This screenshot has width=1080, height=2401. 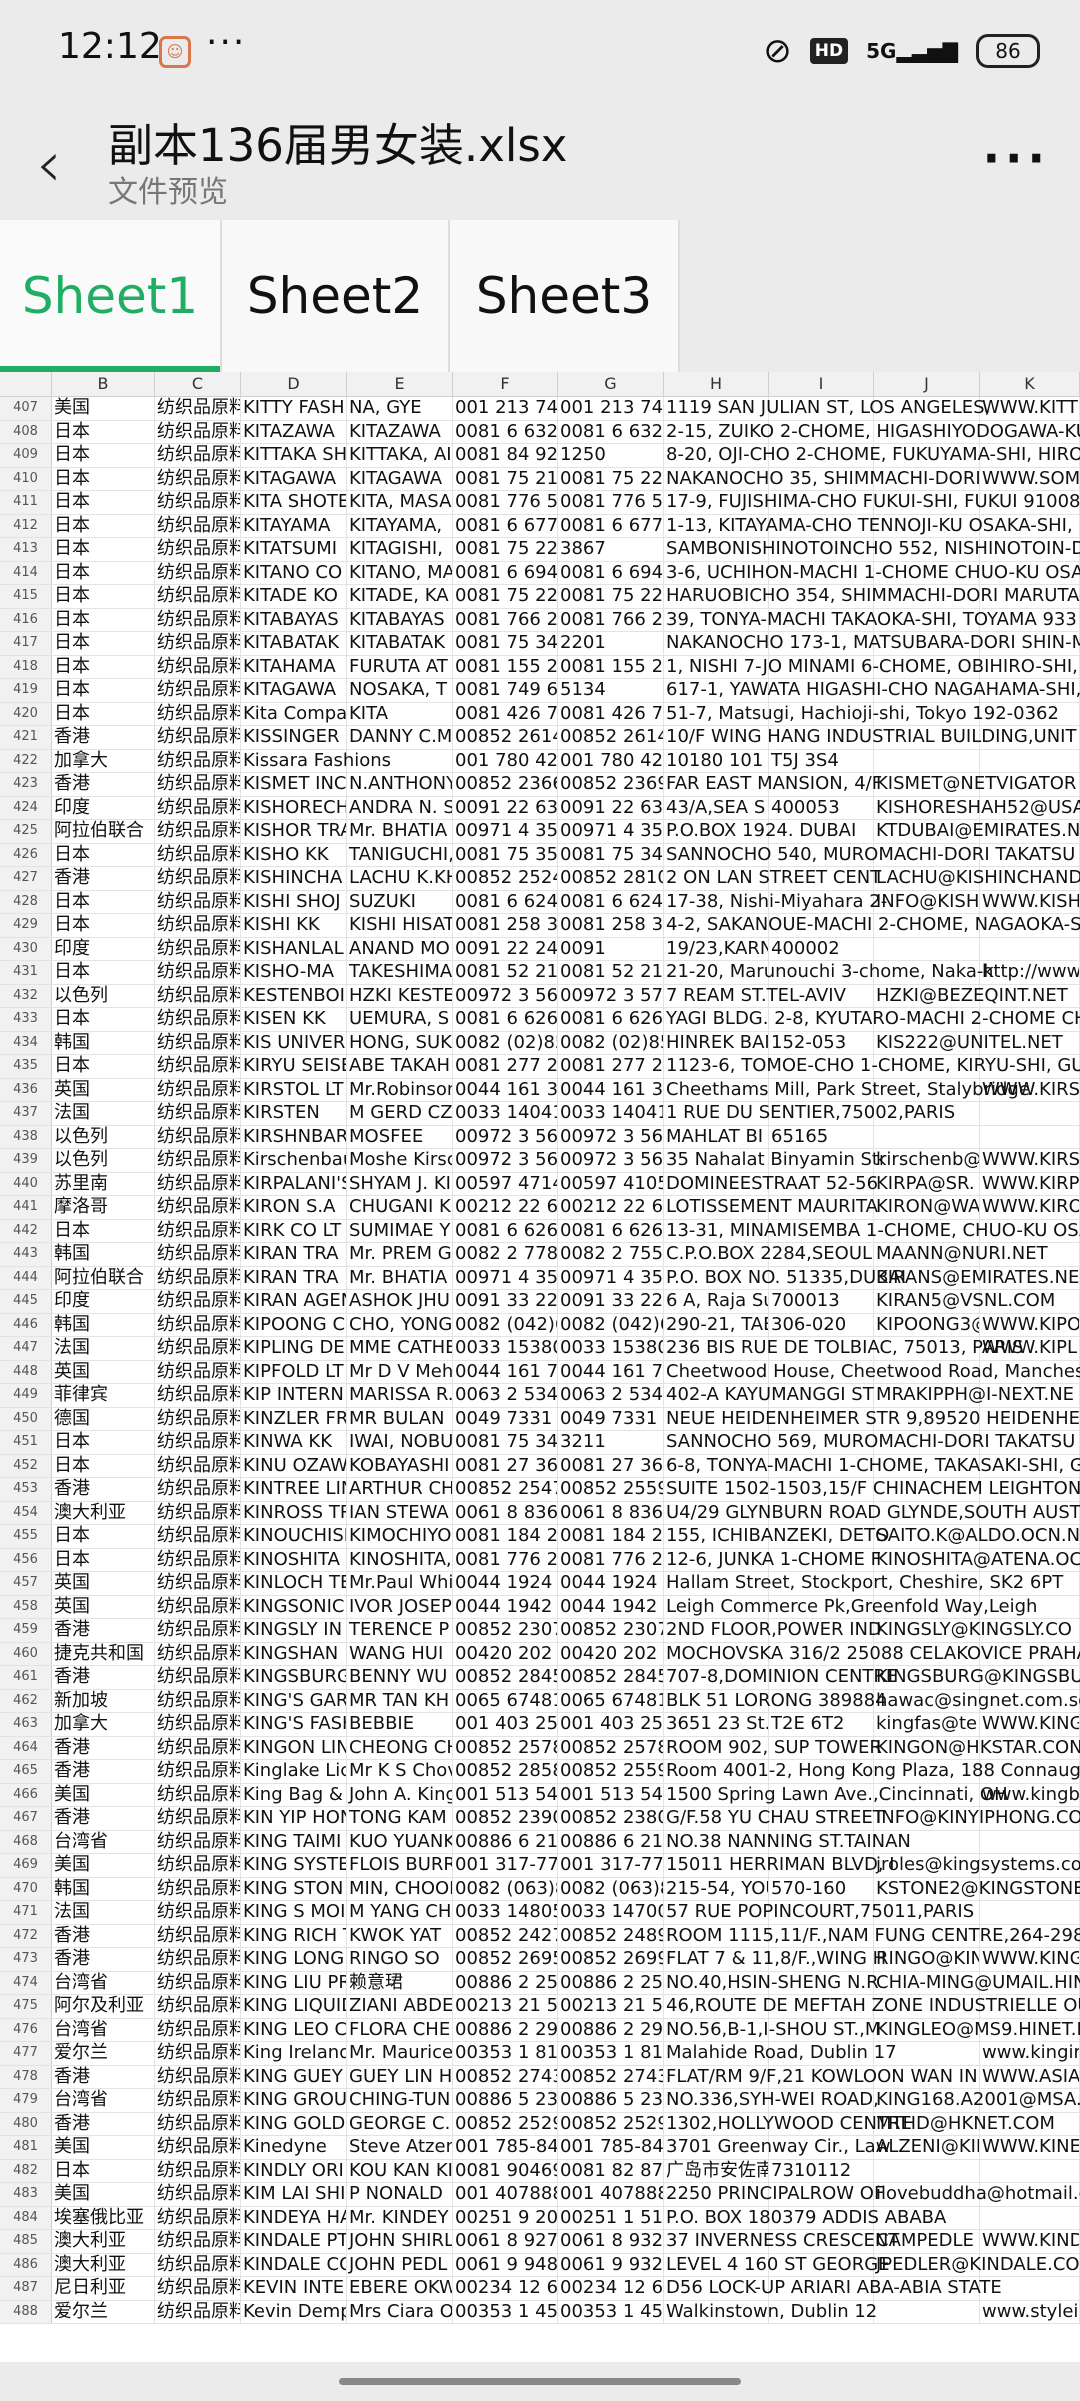 I want to click on cell-d: KINOSHITA, so click(x=294, y=1559).